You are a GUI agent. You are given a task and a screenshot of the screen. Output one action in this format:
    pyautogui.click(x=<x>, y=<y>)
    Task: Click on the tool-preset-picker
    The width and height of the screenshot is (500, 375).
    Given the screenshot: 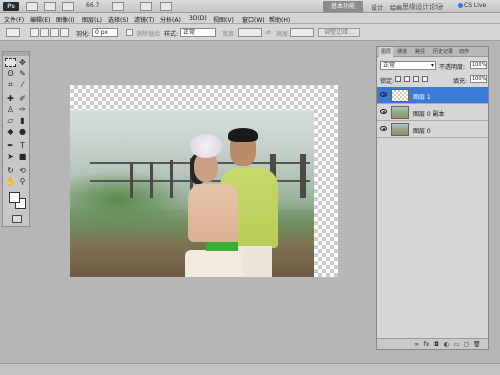 What is the action you would take?
    pyautogui.click(x=13, y=32)
    